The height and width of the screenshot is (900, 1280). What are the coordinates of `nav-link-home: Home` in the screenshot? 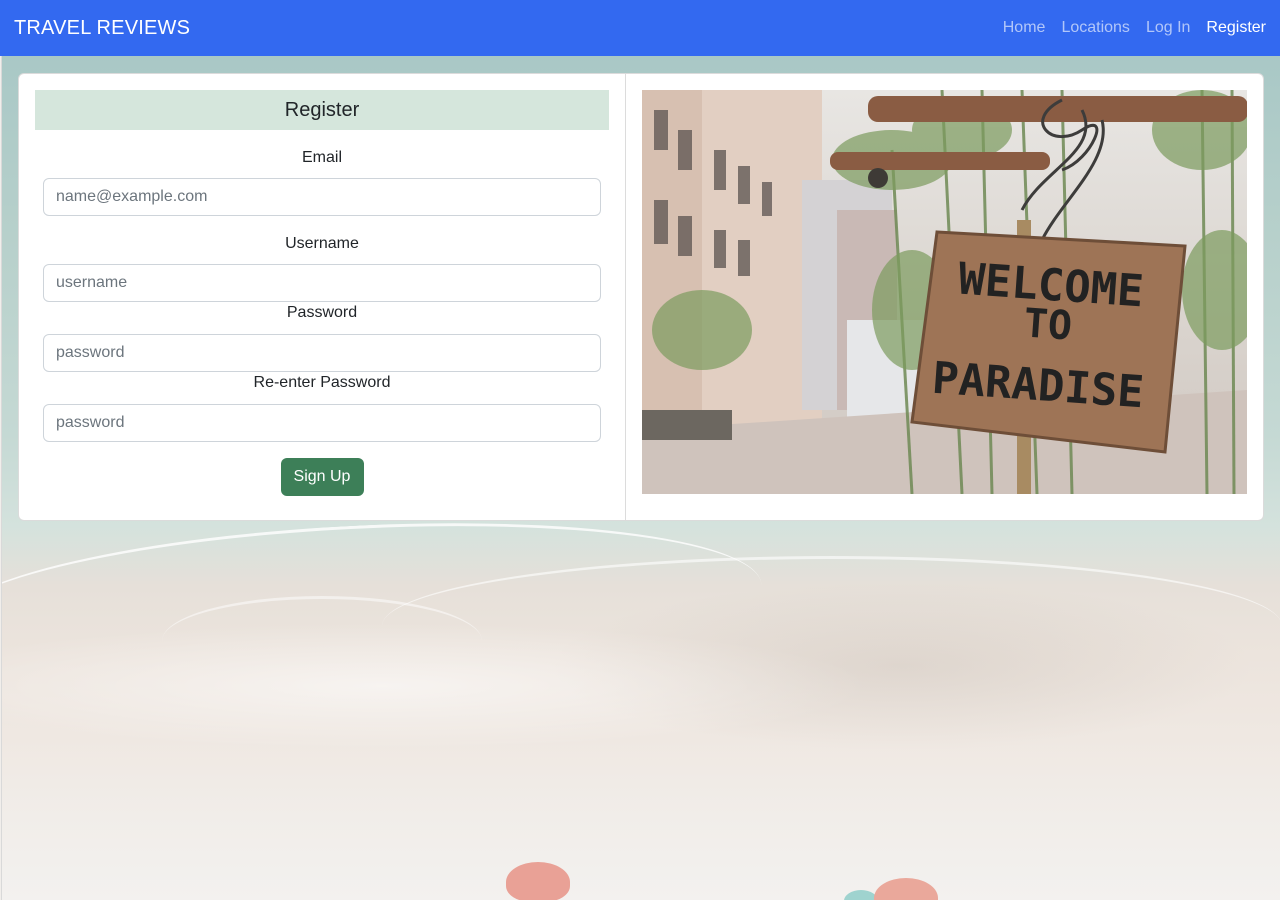 It's located at (1024, 28).